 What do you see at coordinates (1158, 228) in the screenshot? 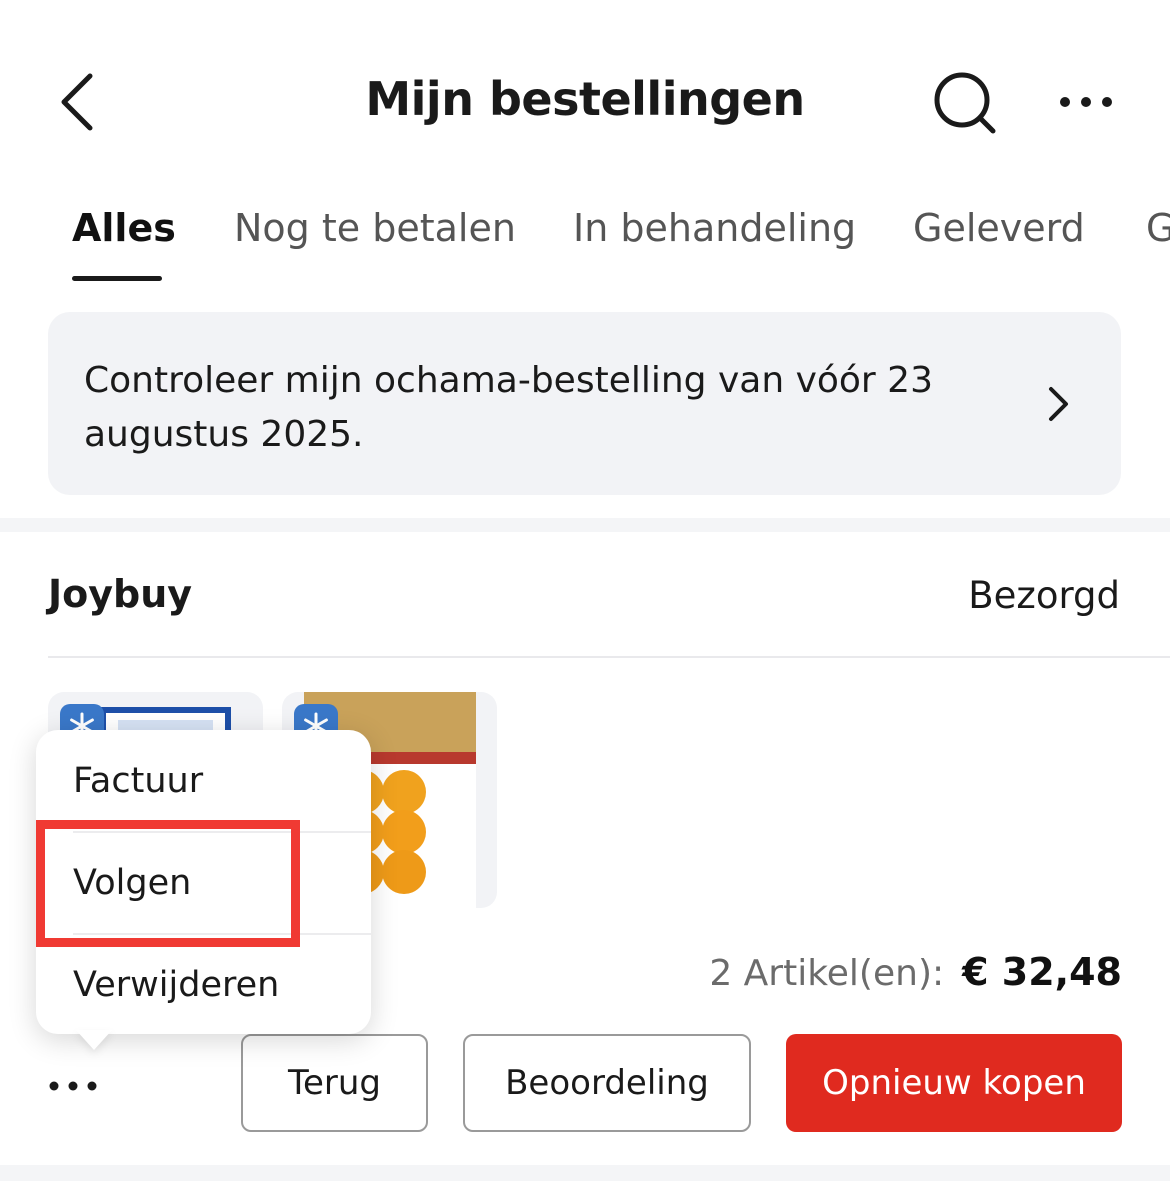
I see `tab-overflow: G` at bounding box center [1158, 228].